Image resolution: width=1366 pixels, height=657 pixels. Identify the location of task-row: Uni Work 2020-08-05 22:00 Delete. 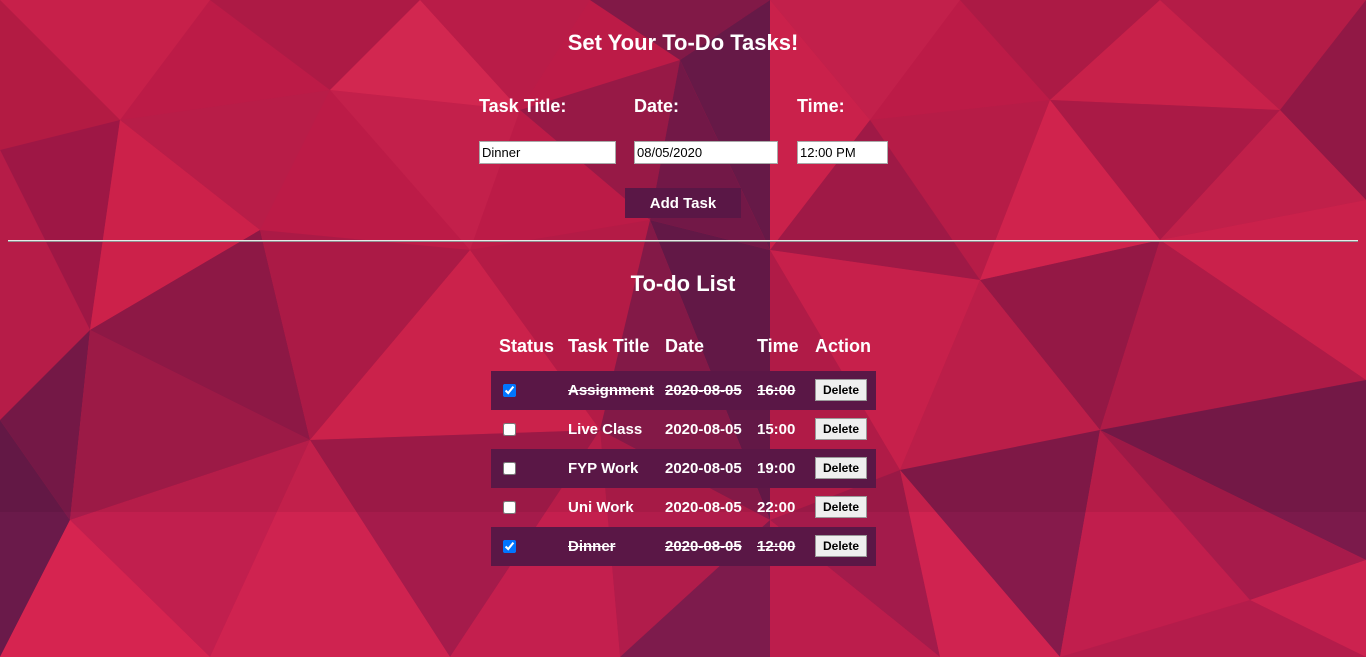
(683, 507).